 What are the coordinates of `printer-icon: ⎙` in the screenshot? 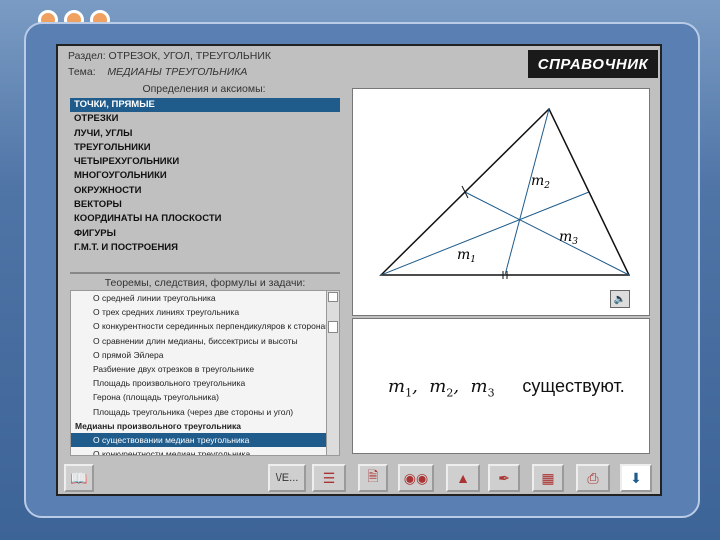 It's located at (593, 477).